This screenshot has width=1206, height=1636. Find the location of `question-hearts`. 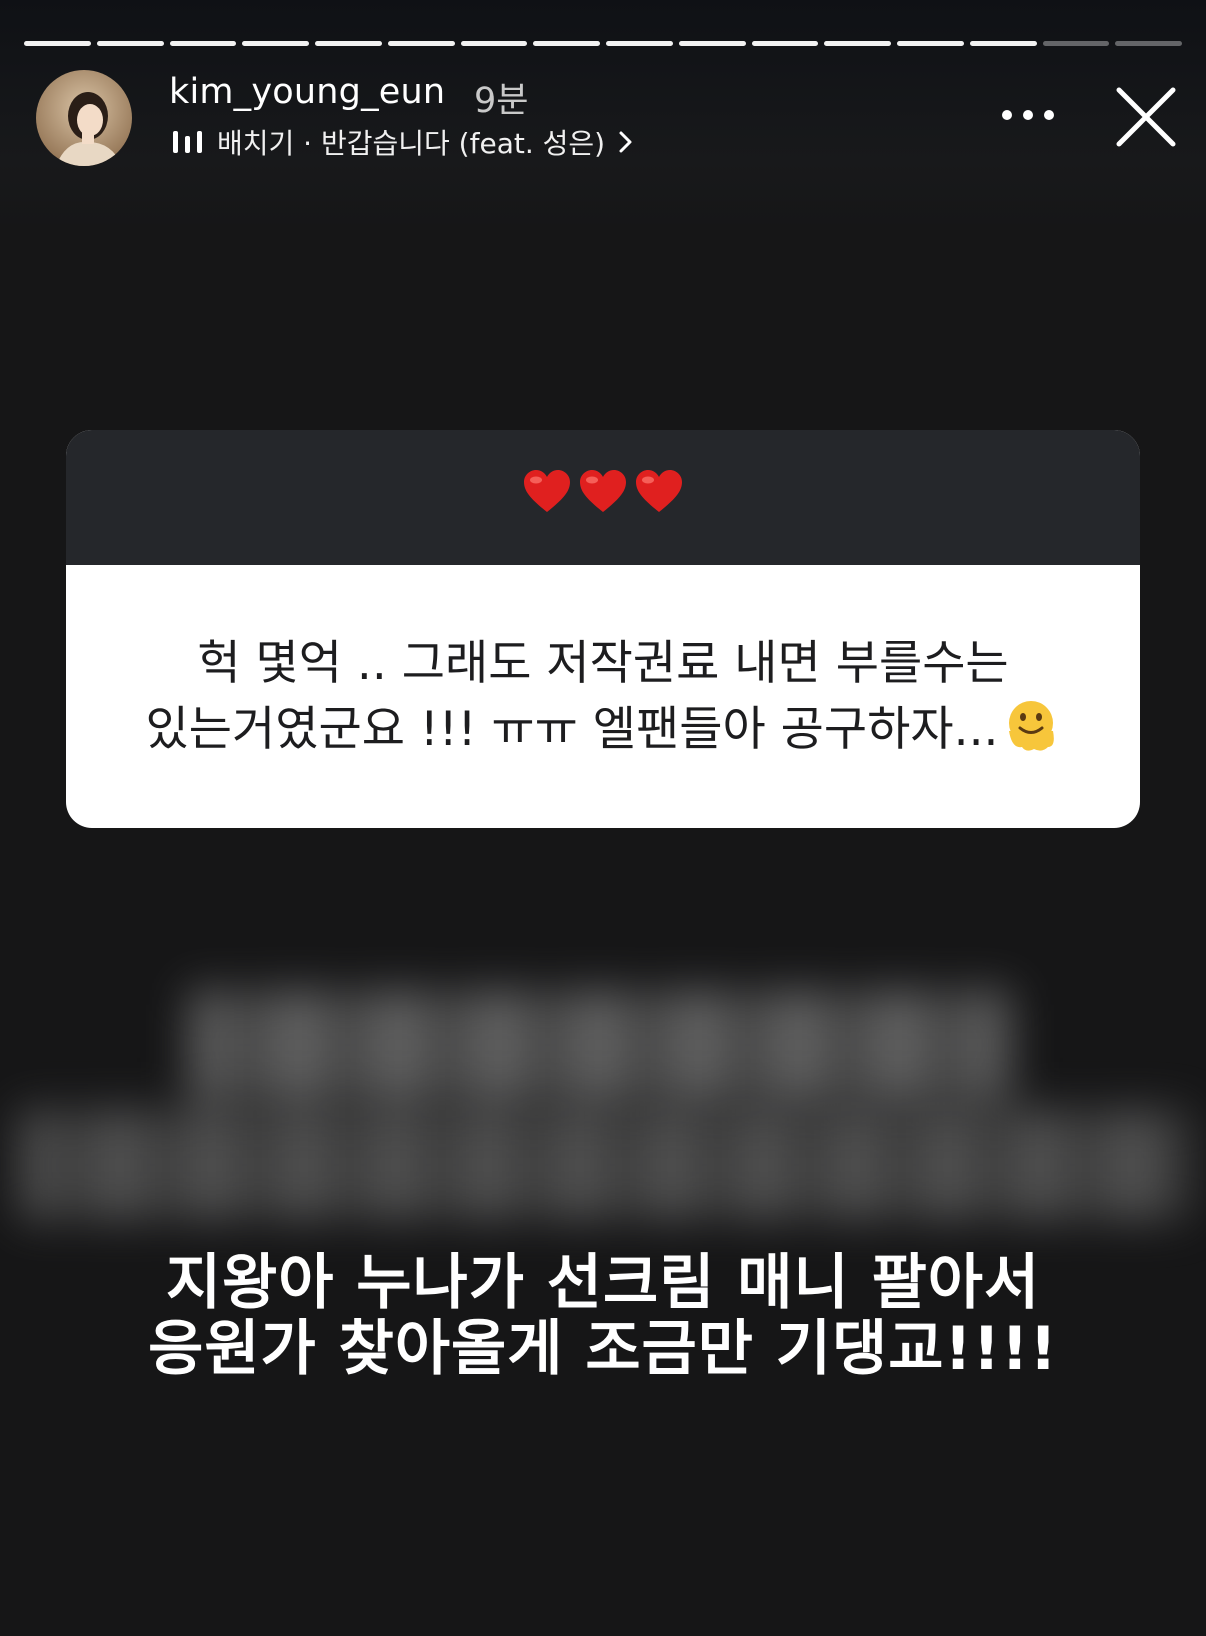

question-hearts is located at coordinates (603, 491).